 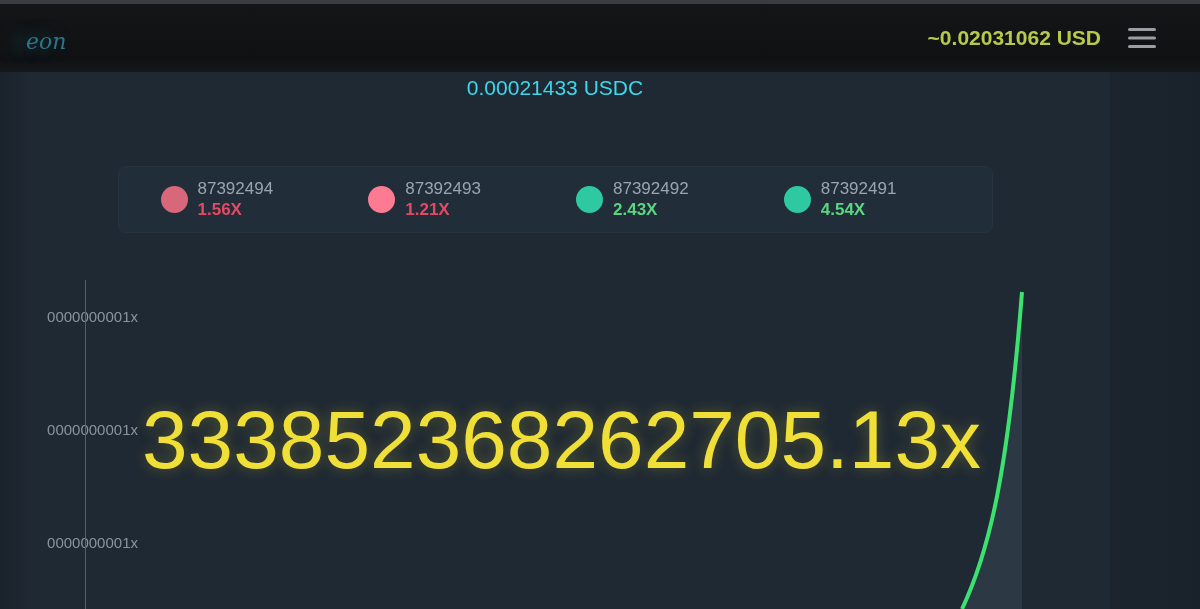 What do you see at coordinates (555, 88) in the screenshot?
I see `balance-usdc: 0.00021433 USDC` at bounding box center [555, 88].